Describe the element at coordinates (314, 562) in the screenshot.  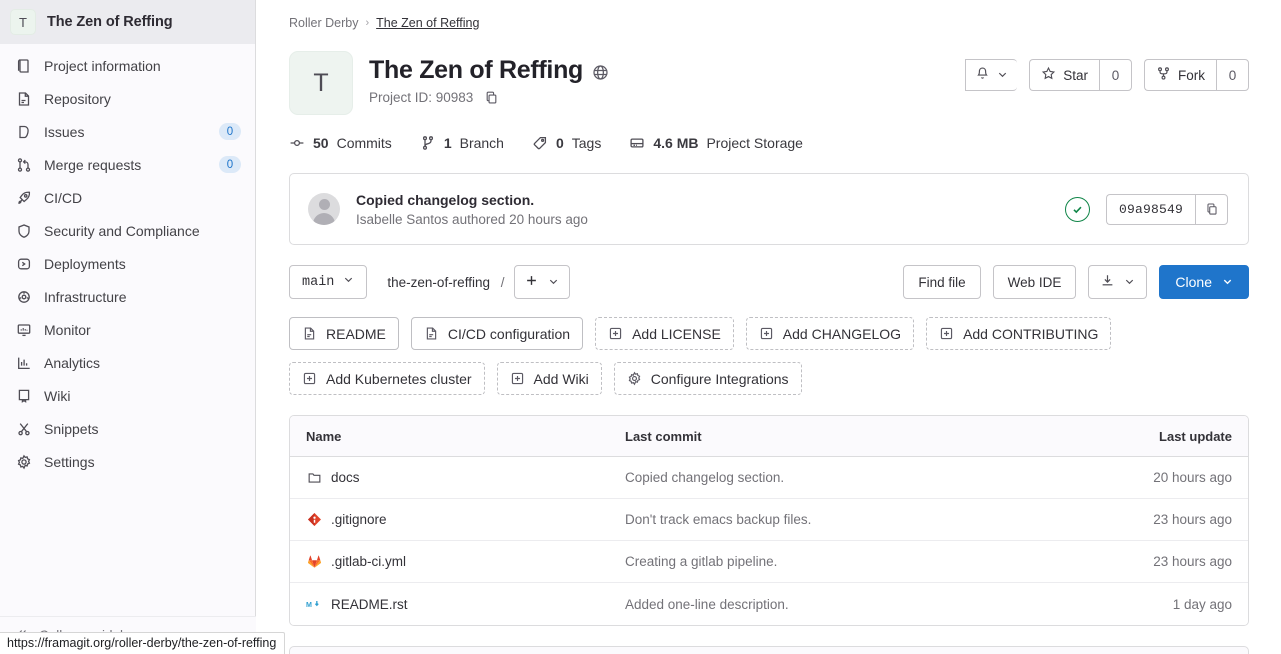
I see `gitlab-icon` at that location.